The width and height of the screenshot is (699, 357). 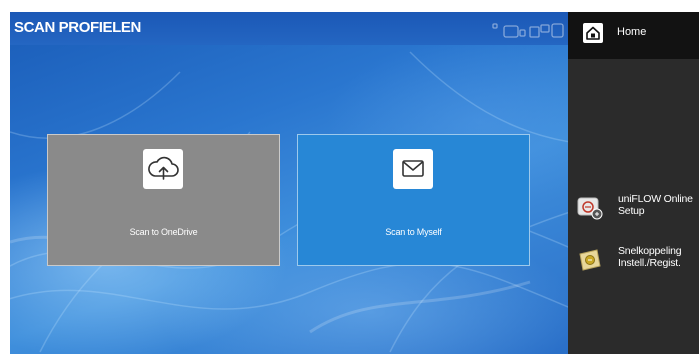 I want to click on shortcut-icon, so click(x=590, y=260).